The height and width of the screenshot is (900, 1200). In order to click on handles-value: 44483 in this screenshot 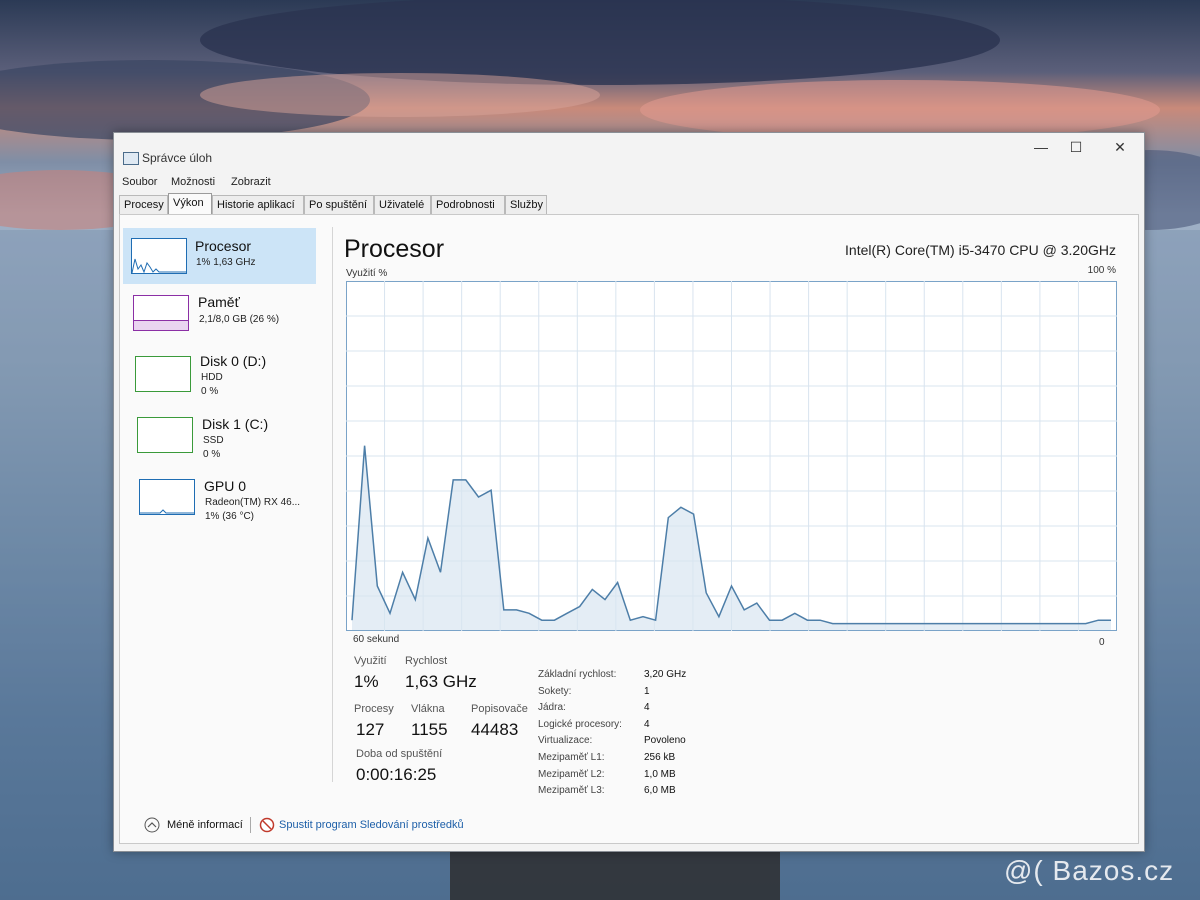, I will do `click(495, 729)`.